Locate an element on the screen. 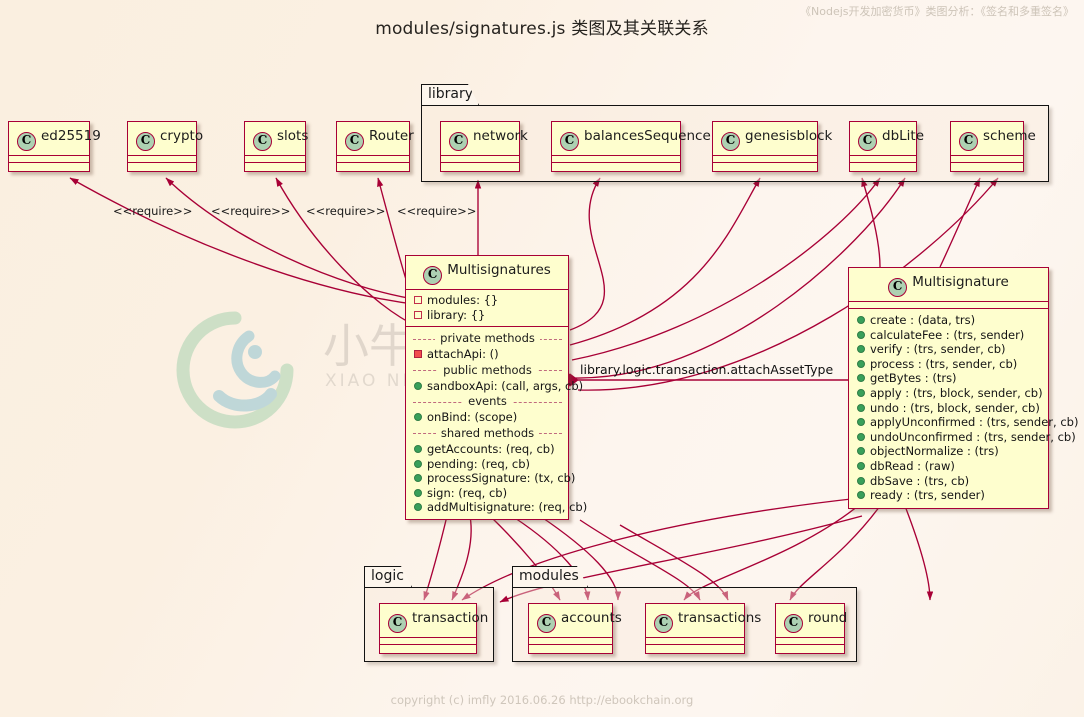 Image resolution: width=1084 pixels, height=717 pixels. class-ed25519: Ced25519 is located at coordinates (54, 146).